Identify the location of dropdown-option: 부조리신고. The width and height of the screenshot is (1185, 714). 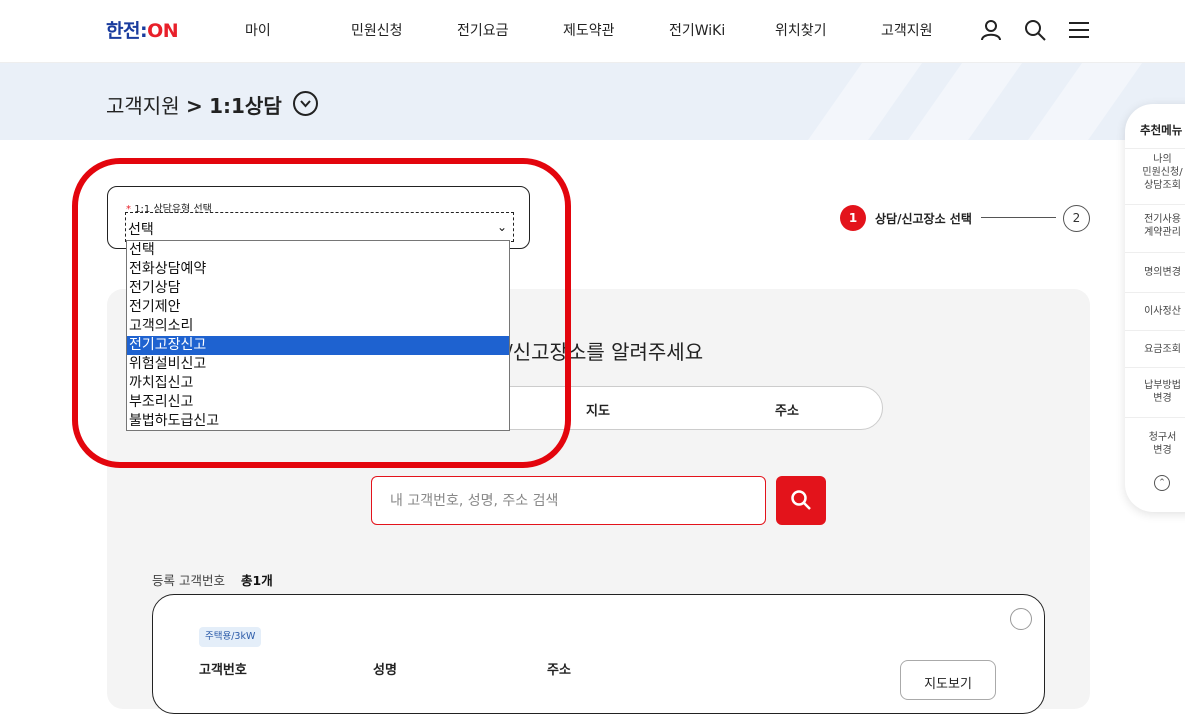
(318, 402).